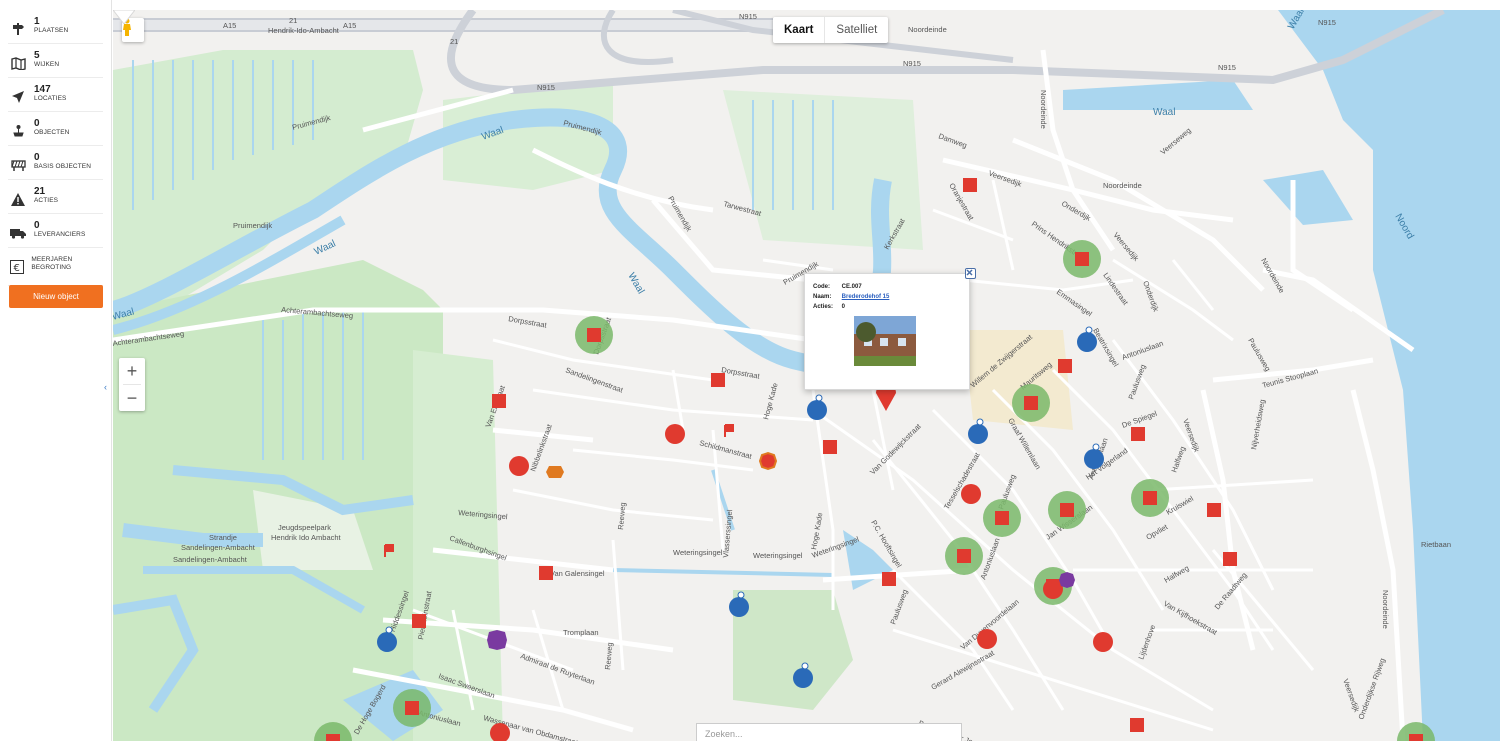 The width and height of the screenshot is (1500, 741). What do you see at coordinates (52, 263) in the screenshot?
I see `stat-label: MEERJAREN BEGROTING` at bounding box center [52, 263].